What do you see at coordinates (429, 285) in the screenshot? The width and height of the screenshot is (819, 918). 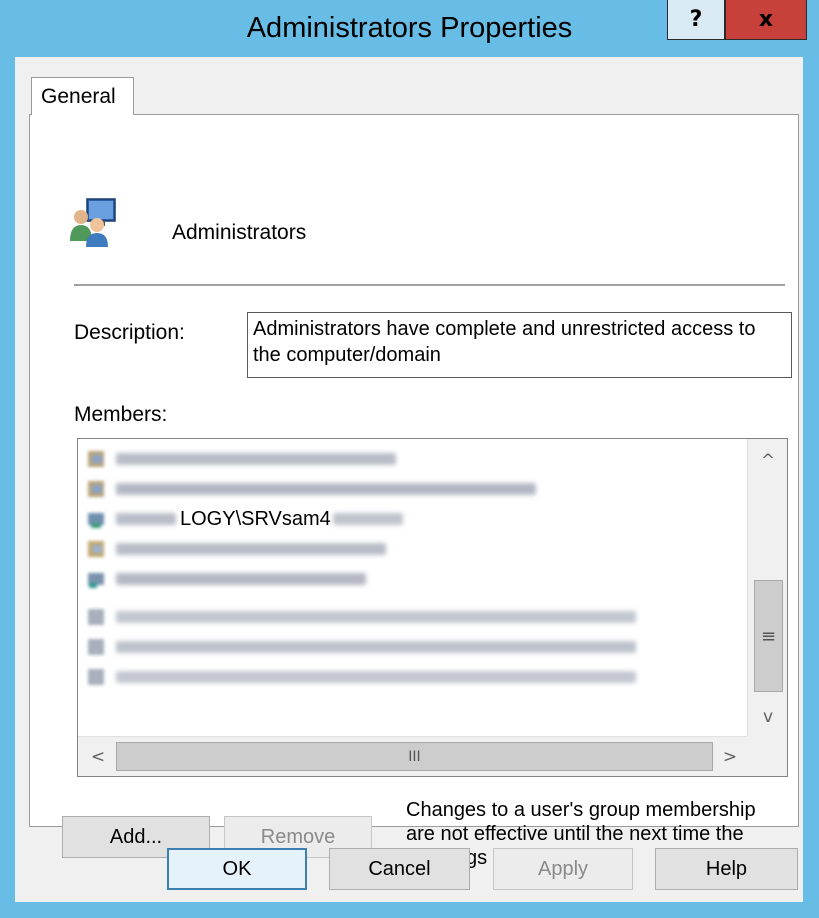 I see `divider` at bounding box center [429, 285].